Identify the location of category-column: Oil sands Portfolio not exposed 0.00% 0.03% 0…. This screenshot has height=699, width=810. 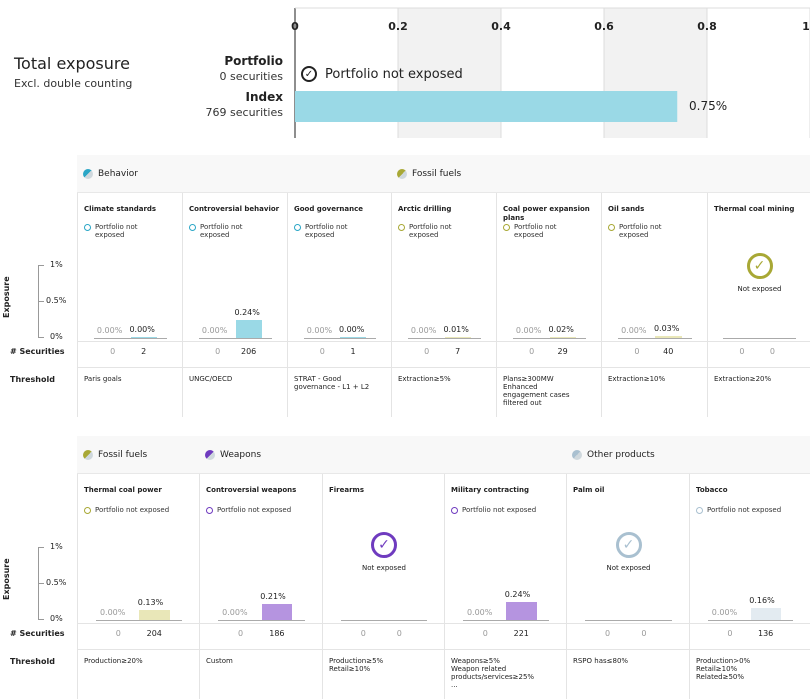
(654, 305).